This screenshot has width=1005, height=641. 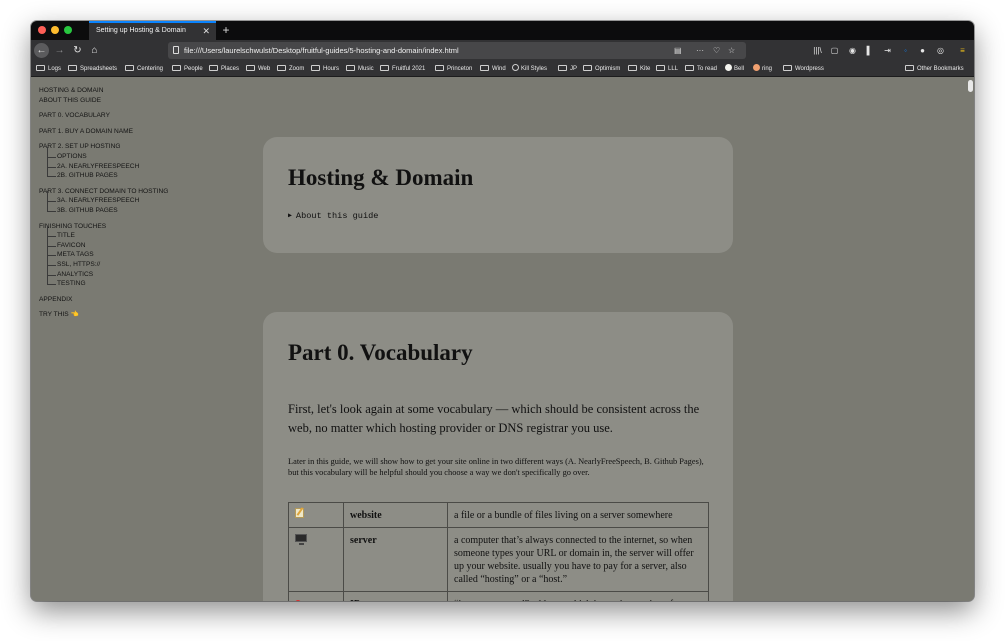 I want to click on memo-icon, so click(x=299, y=513).